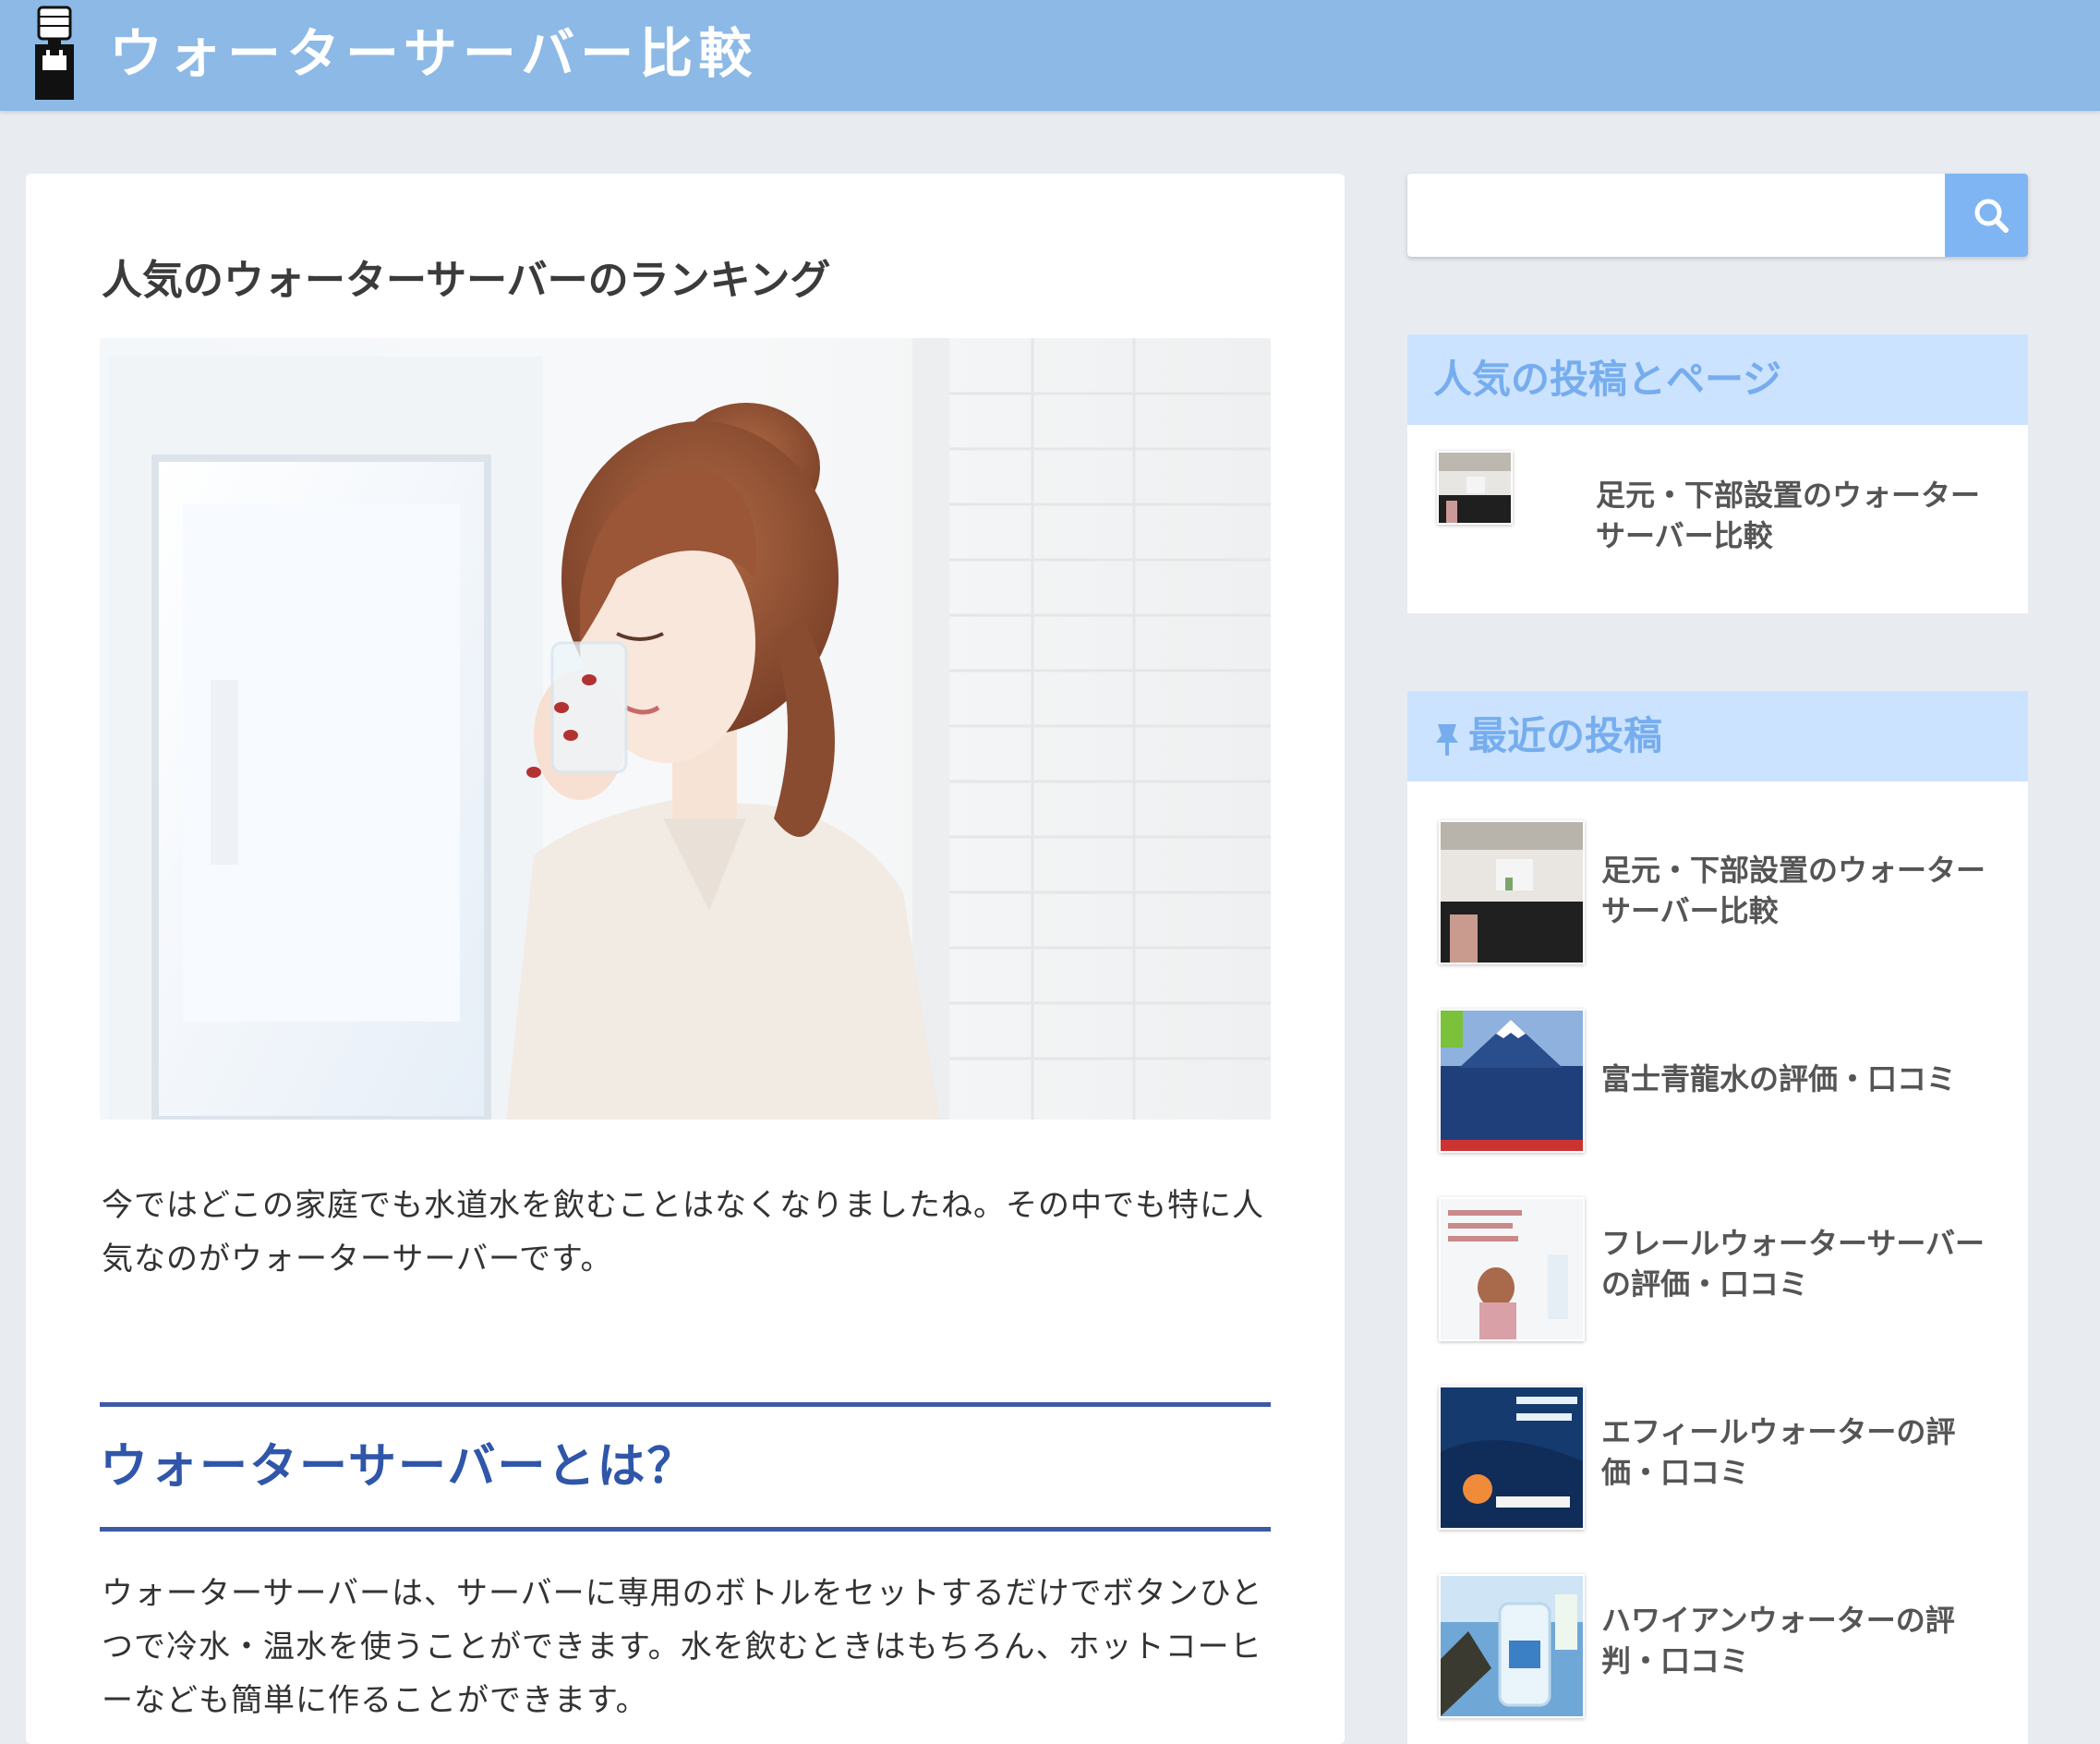 The height and width of the screenshot is (1744, 2100). Describe the element at coordinates (1447, 739) in the screenshot. I see `pin-icon` at that location.